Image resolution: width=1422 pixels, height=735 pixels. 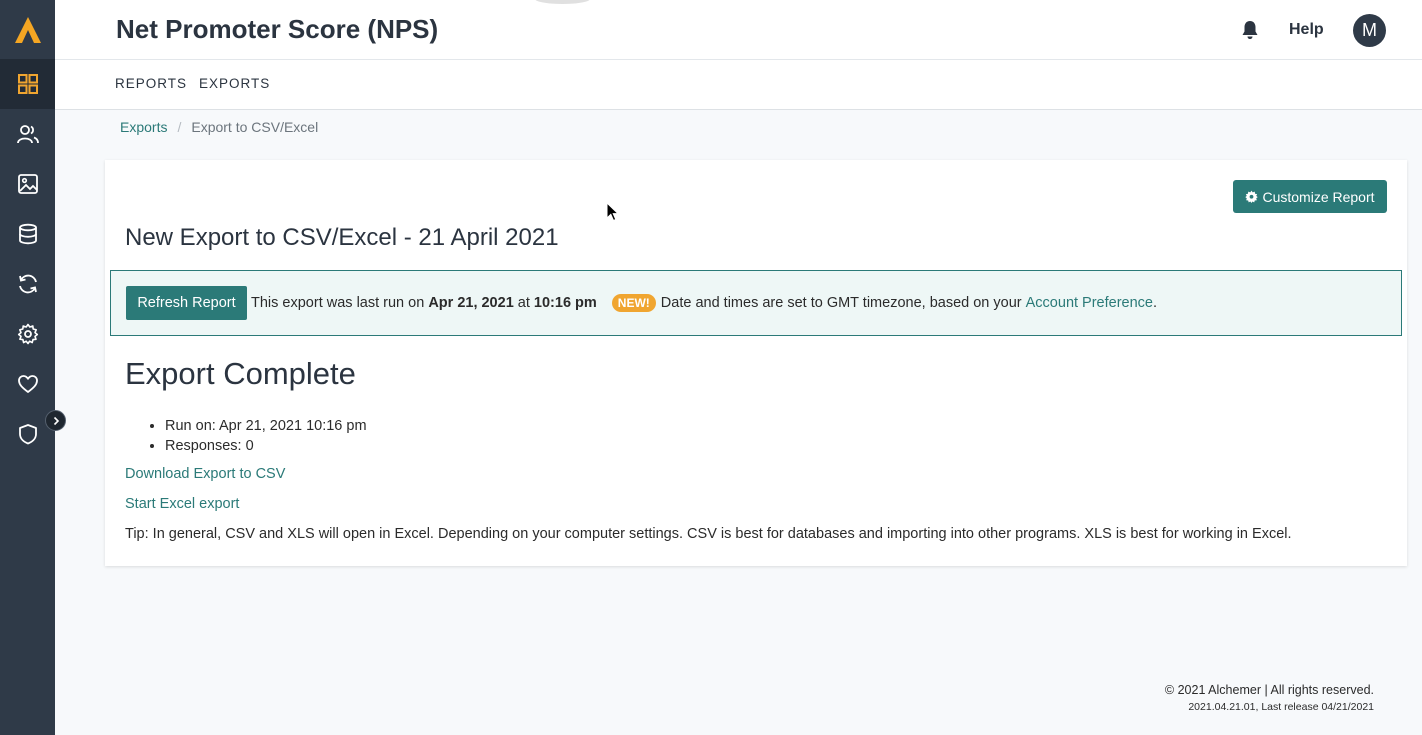 I want to click on sidebar-item-integrations, so click(x=27, y=284).